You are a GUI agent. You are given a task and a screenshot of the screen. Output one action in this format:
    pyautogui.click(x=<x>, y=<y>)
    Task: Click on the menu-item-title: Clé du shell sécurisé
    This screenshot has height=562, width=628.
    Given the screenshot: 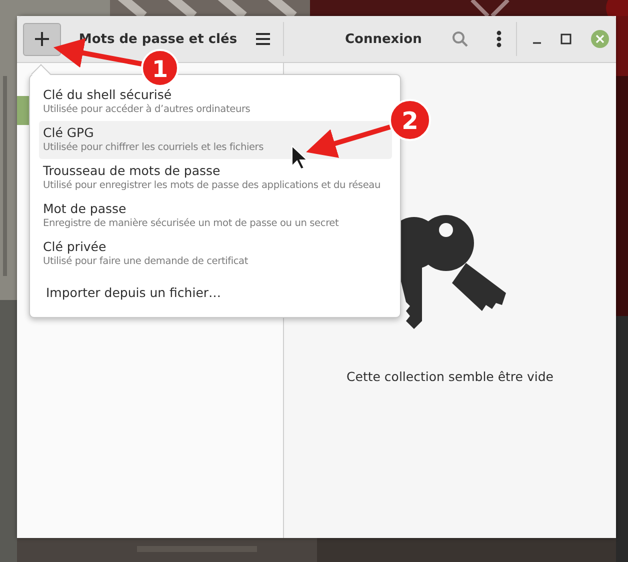 What is the action you would take?
    pyautogui.click(x=108, y=95)
    